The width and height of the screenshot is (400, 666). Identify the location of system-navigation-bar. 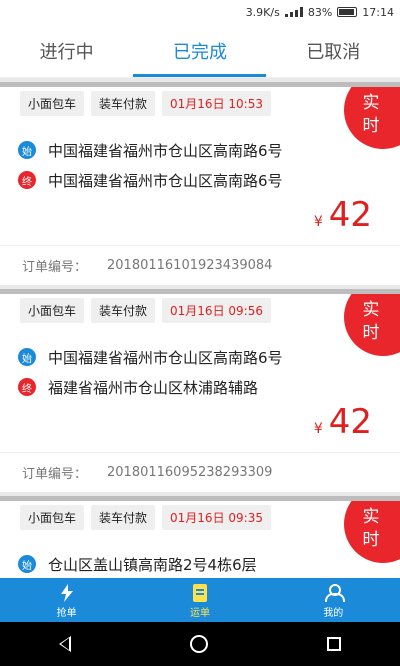
(200, 644).